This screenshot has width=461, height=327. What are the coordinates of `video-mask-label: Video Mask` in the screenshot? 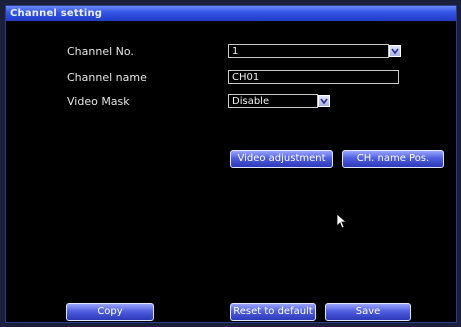 It's located at (98, 101).